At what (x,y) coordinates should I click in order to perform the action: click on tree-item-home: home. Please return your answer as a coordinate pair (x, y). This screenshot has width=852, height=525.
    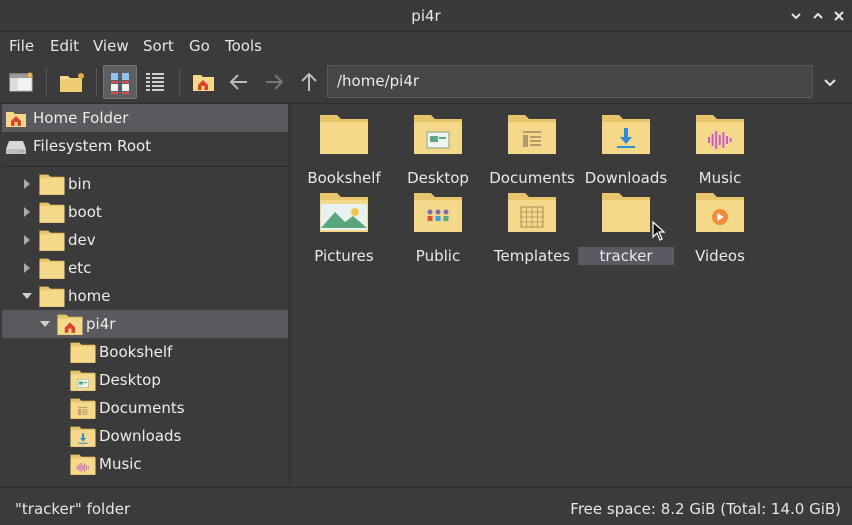
    Looking at the image, I should click on (145, 296).